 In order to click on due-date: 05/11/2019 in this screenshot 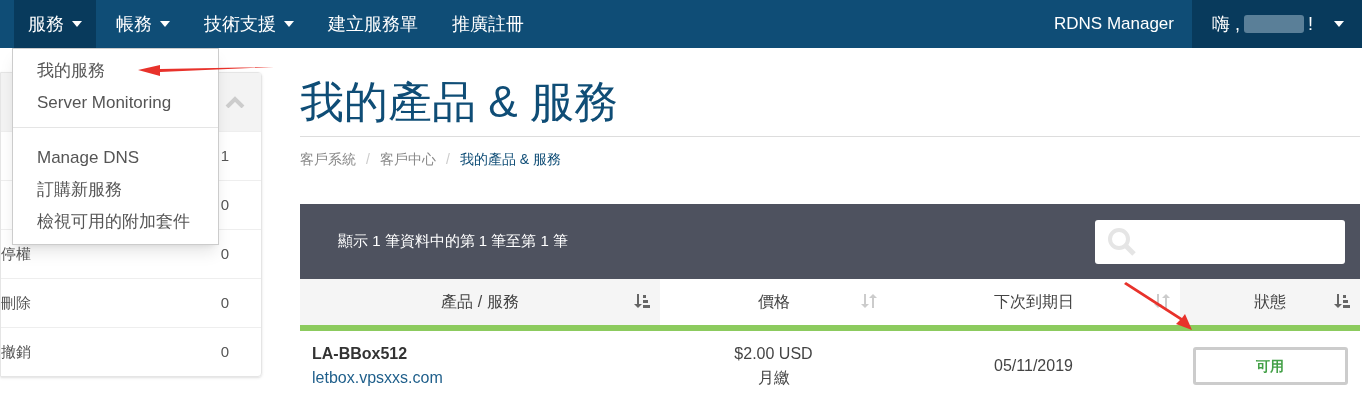, I will do `click(1033, 366)`.